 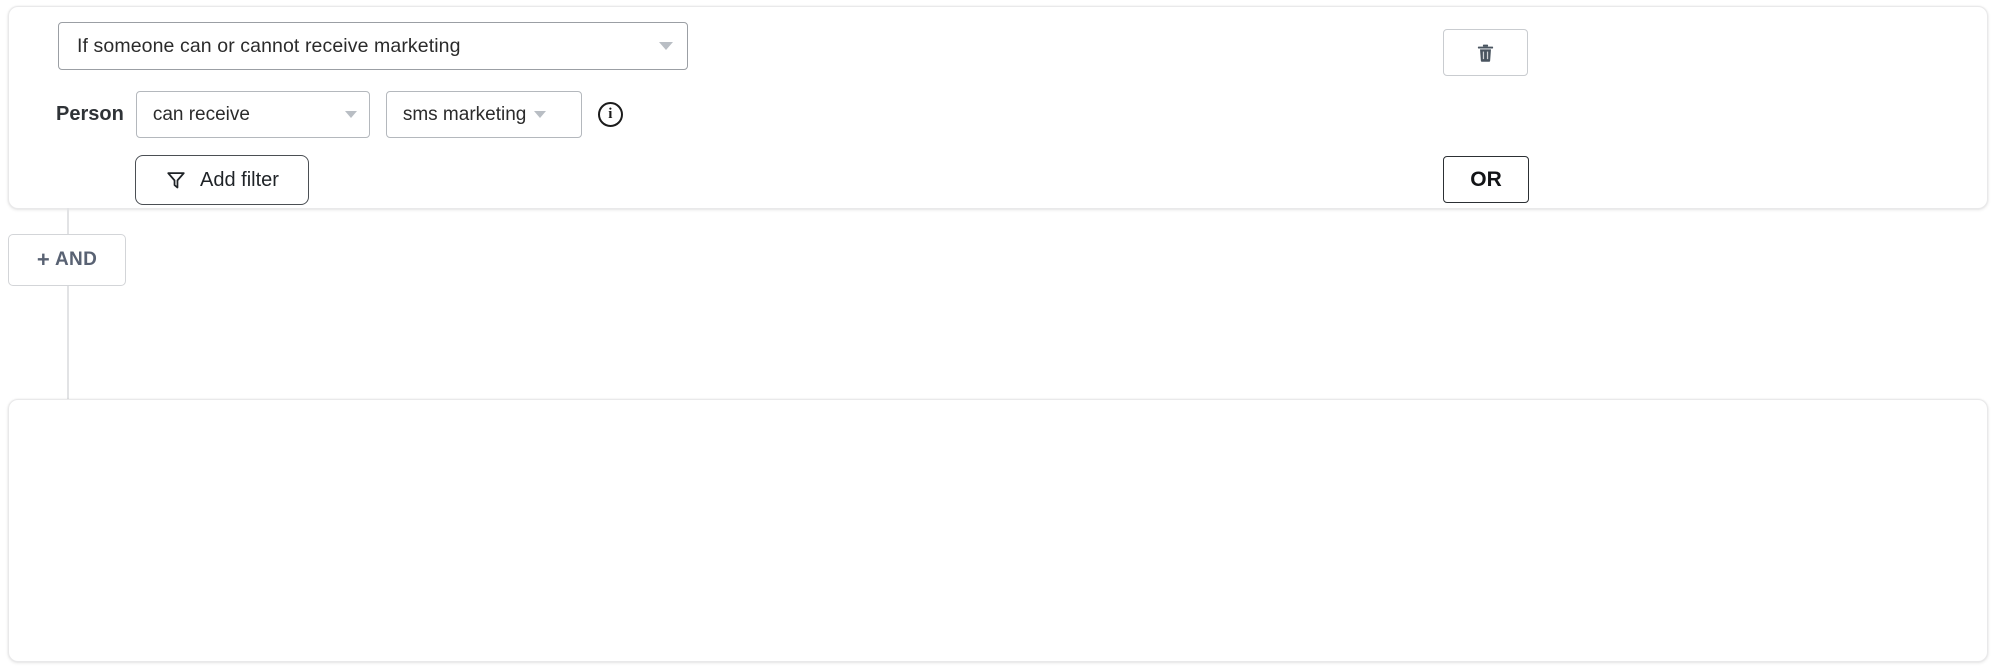 I want to click on consent-state-select: can receive, so click(x=252, y=114).